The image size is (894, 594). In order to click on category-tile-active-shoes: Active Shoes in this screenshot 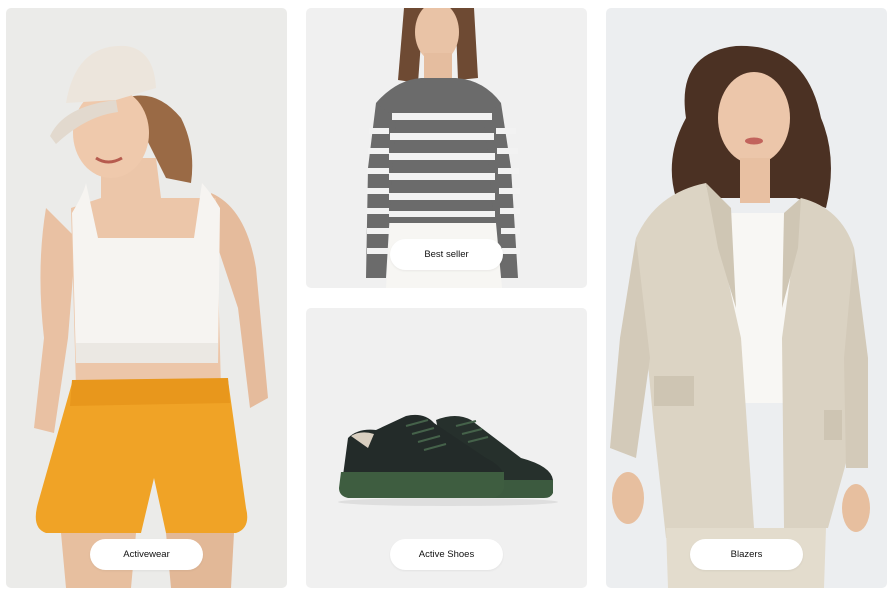, I will do `click(446, 448)`.